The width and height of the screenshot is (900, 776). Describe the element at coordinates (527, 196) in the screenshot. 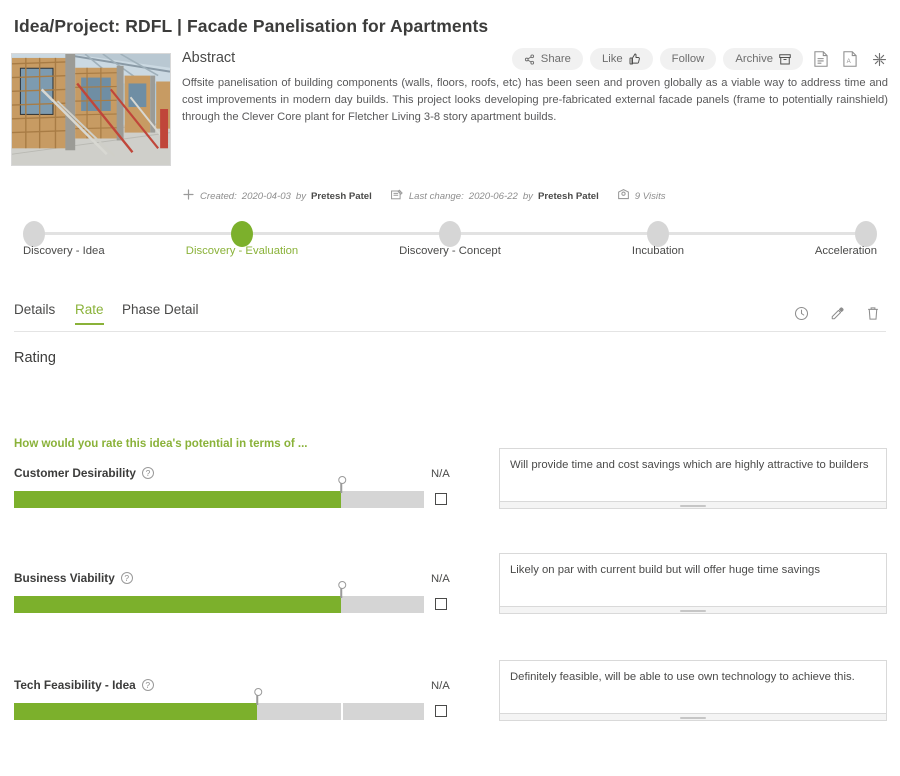

I see `lastchange-by-prefix: by` at that location.